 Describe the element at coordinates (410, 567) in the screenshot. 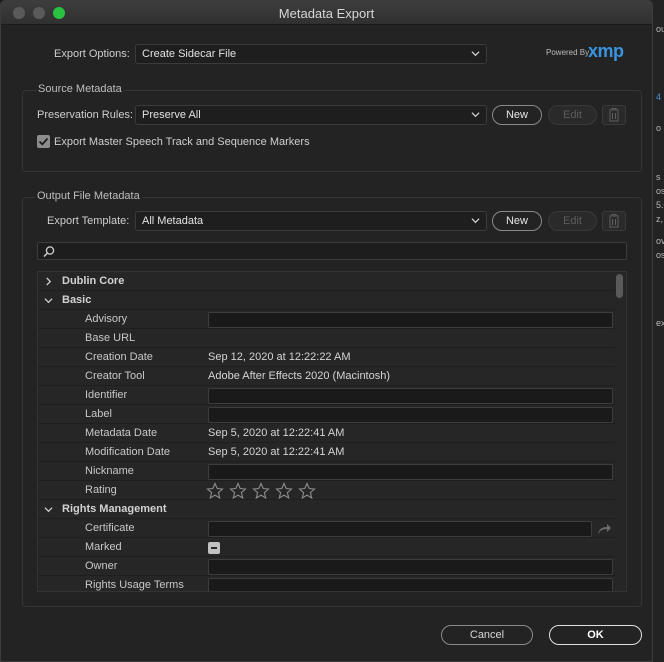

I see `owner-field` at that location.